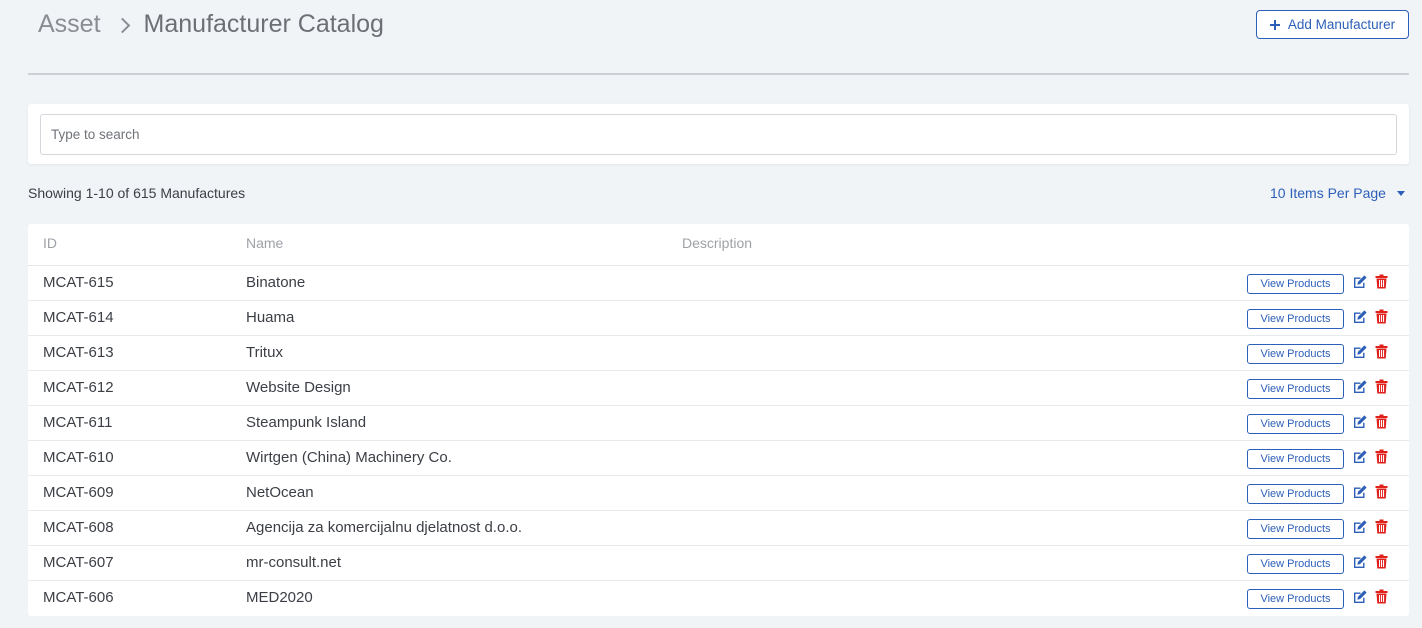 Image resolution: width=1422 pixels, height=628 pixels. I want to click on cell-name: Wirtgen (China) Machinery Co., so click(349, 457).